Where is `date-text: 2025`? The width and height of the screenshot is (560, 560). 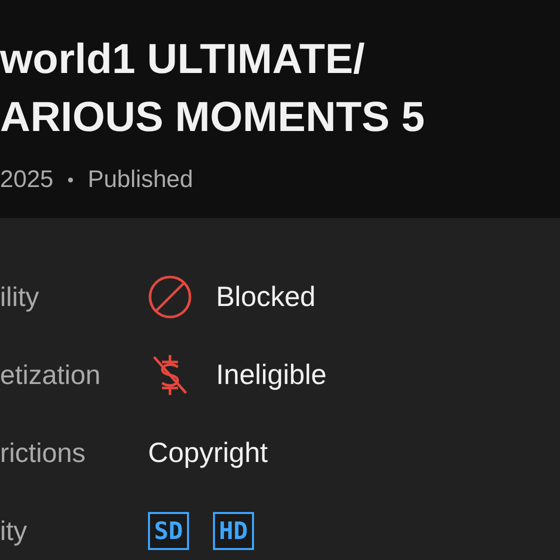 date-text: 2025 is located at coordinates (27, 180).